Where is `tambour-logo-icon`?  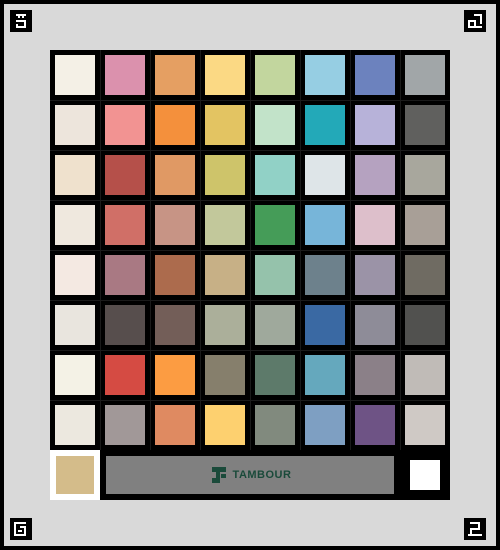
tambour-logo-icon is located at coordinates (218, 475).